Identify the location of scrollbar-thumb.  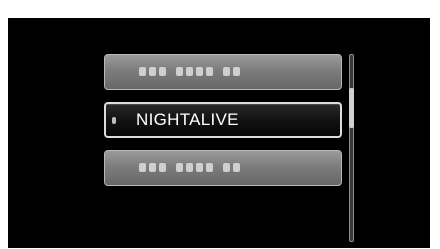
(351, 108).